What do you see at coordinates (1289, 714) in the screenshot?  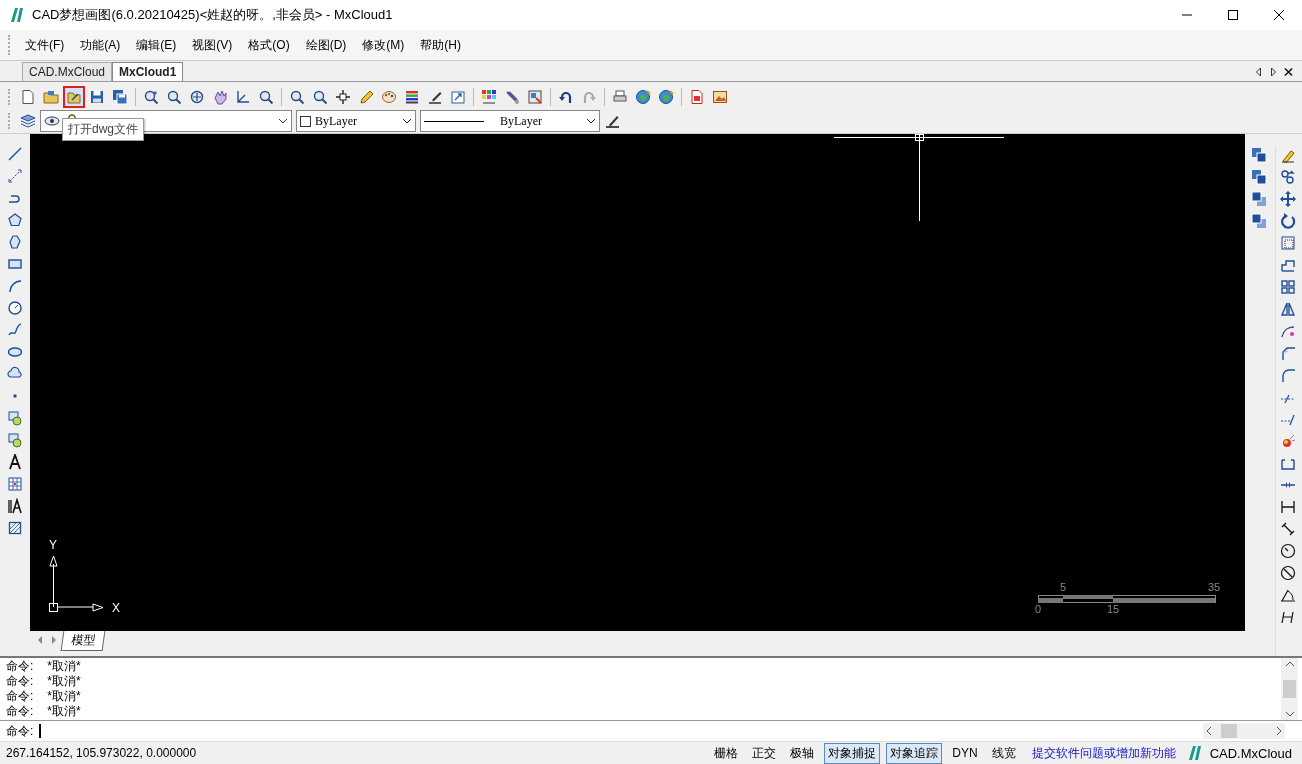 I see `scroll-down-icon` at bounding box center [1289, 714].